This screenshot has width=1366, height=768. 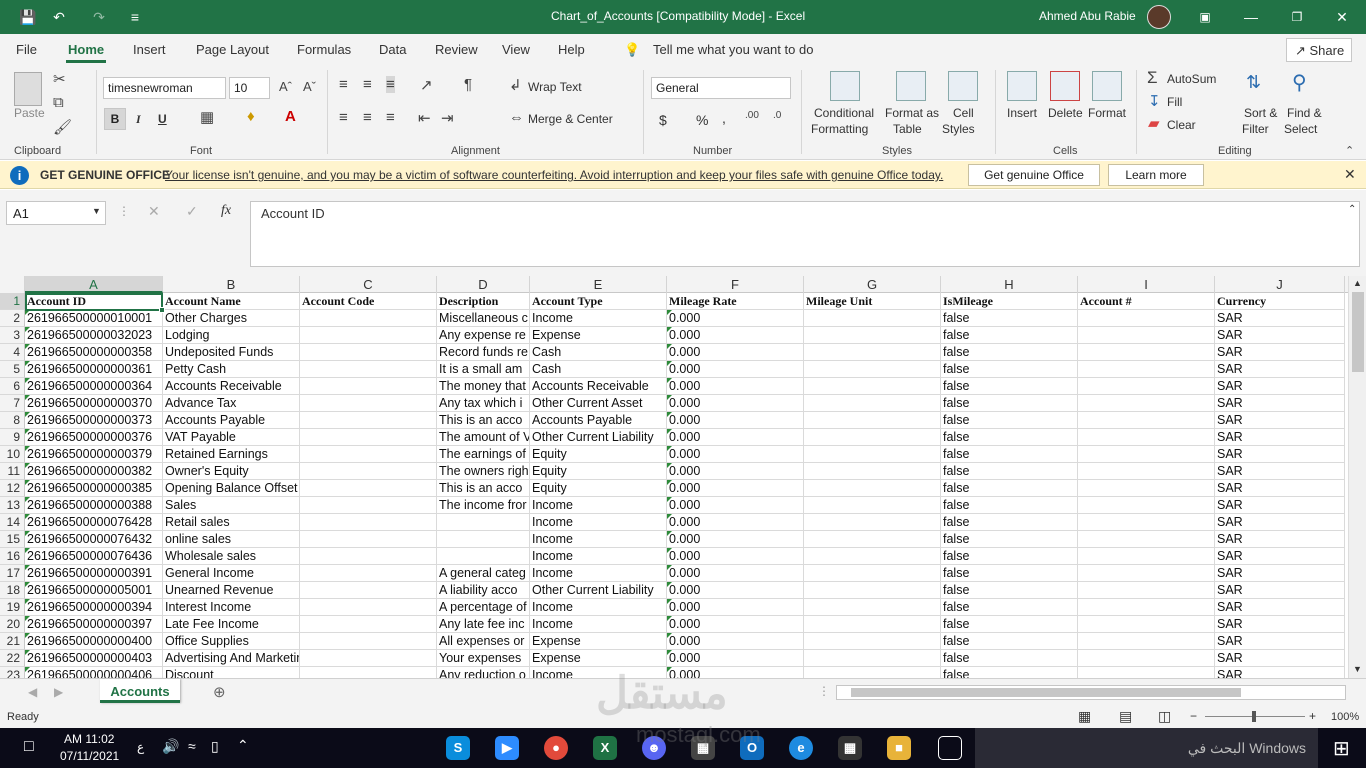 What do you see at coordinates (752, 748) in the screenshot?
I see `outlook-icon: O` at bounding box center [752, 748].